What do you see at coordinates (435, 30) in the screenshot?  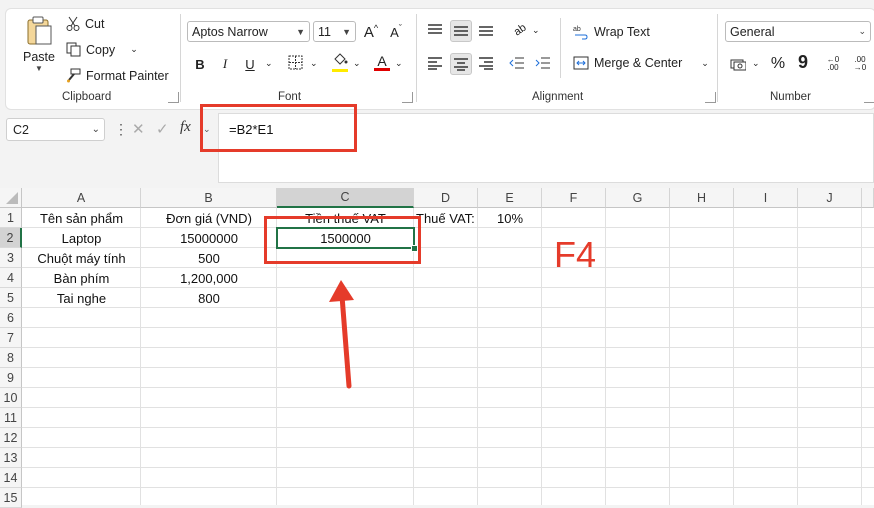 I see `top-align-button` at bounding box center [435, 30].